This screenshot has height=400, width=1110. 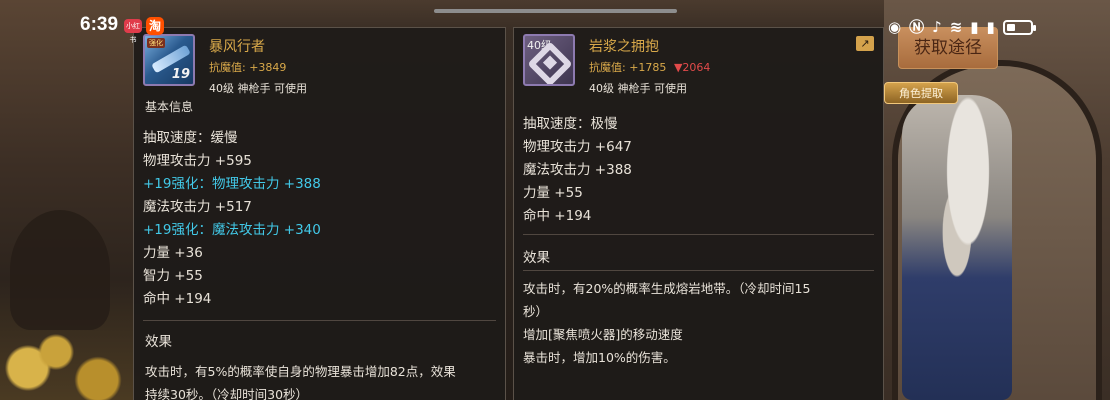 What do you see at coordinates (553, 193) in the screenshot?
I see `stat-line: 力量 +55` at bounding box center [553, 193].